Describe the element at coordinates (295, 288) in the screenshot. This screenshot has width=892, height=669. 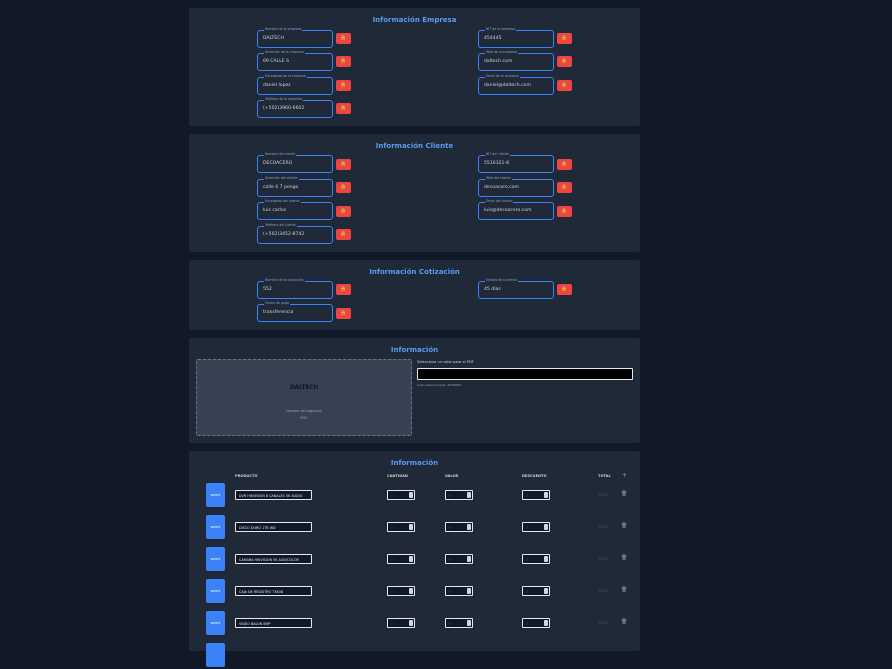
I see `cotizacion-numero-field: Número de la cotización 552` at that location.